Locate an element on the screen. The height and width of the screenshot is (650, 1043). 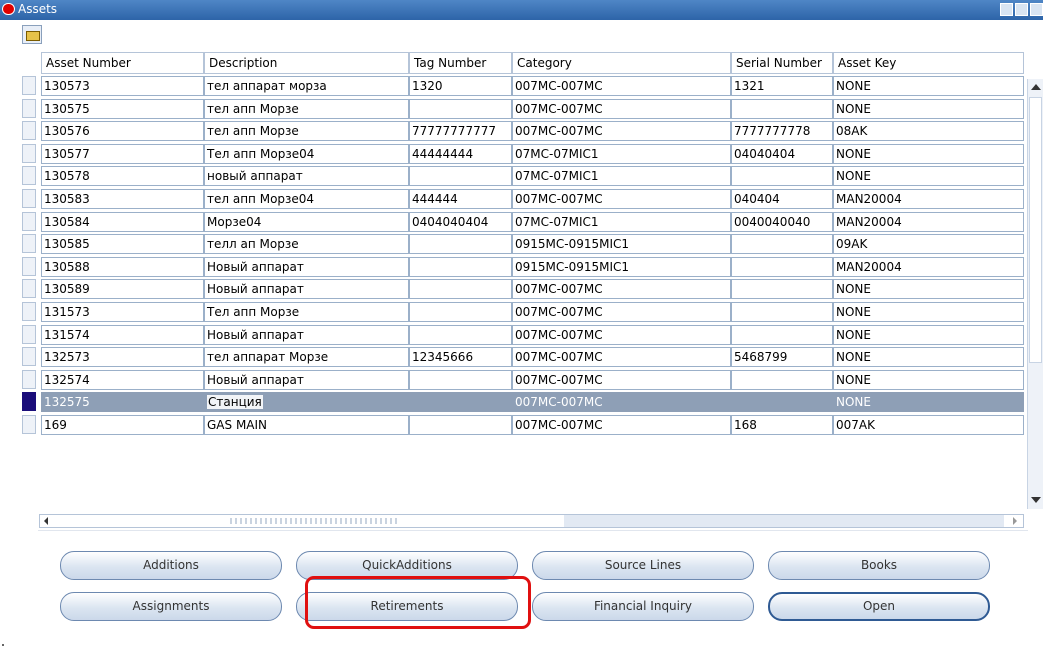
cell-description: Станция is located at coordinates (306, 402).